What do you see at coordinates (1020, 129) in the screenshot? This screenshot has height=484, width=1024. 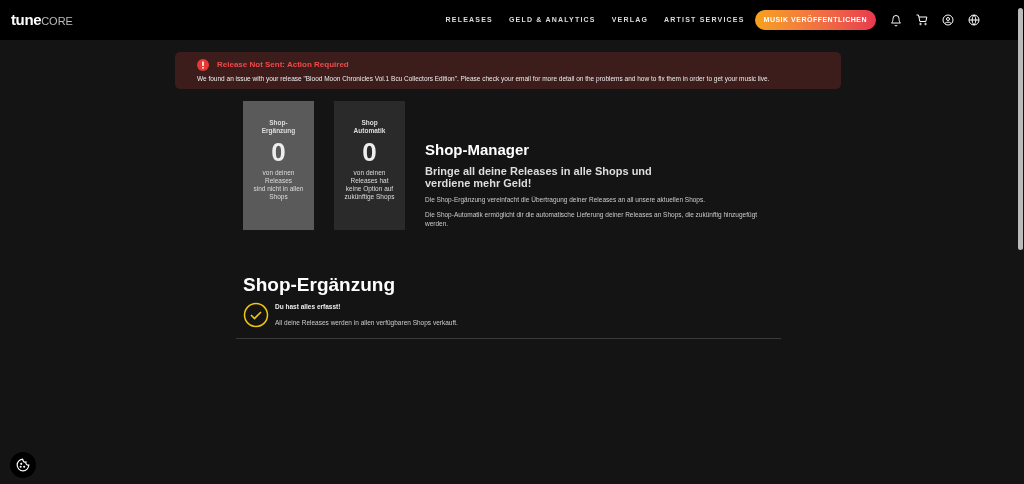 I see `scrollbar` at bounding box center [1020, 129].